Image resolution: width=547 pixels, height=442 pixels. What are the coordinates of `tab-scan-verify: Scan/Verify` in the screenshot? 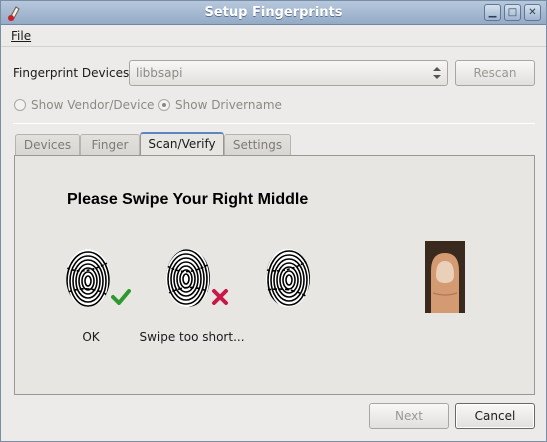 It's located at (182, 144).